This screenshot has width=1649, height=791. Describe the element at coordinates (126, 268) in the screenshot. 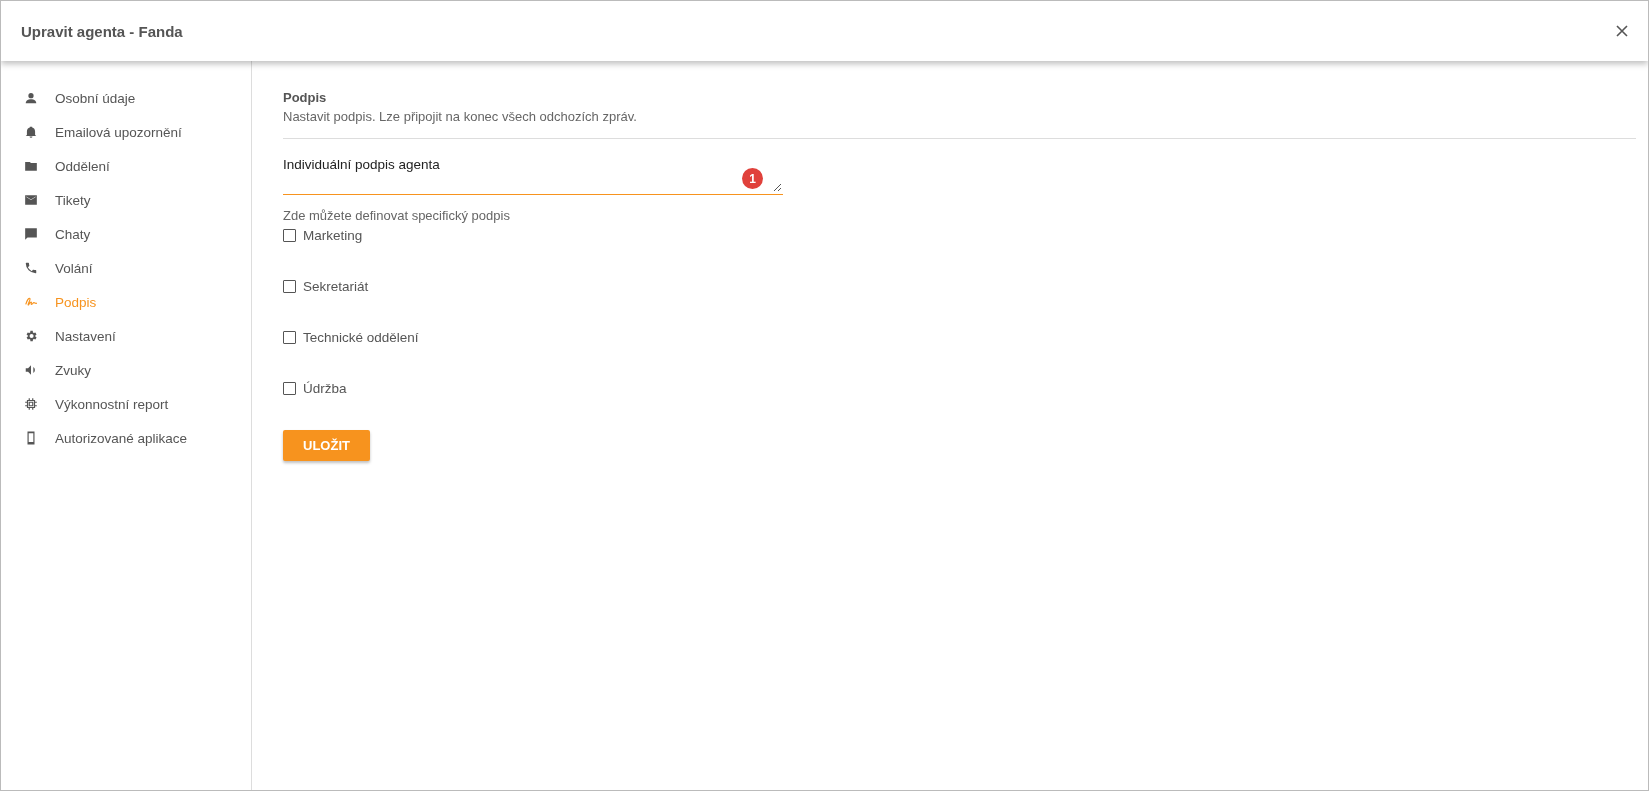

I see `sidebar-item: Volání` at that location.